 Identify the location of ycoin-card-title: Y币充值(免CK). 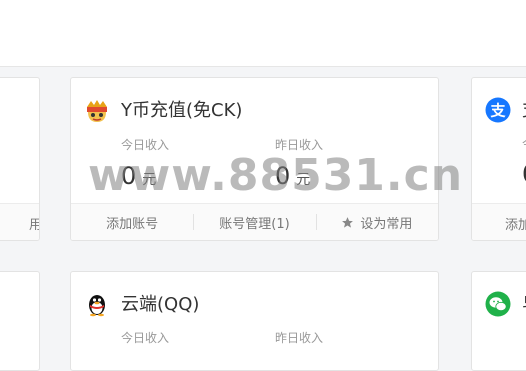
(182, 110).